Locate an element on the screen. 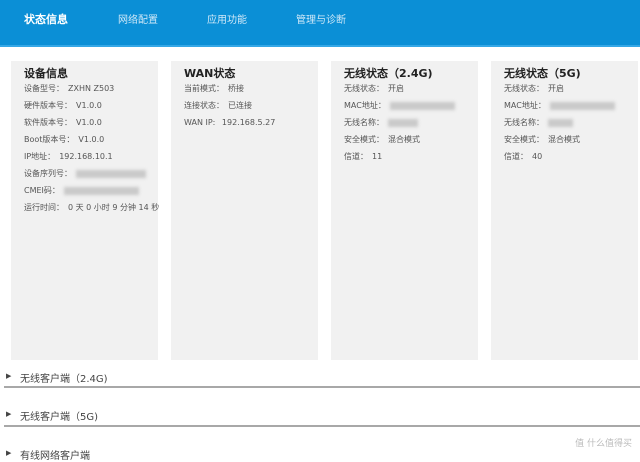 This screenshot has width=640, height=462. info-label: IP地址： is located at coordinates (40, 156).